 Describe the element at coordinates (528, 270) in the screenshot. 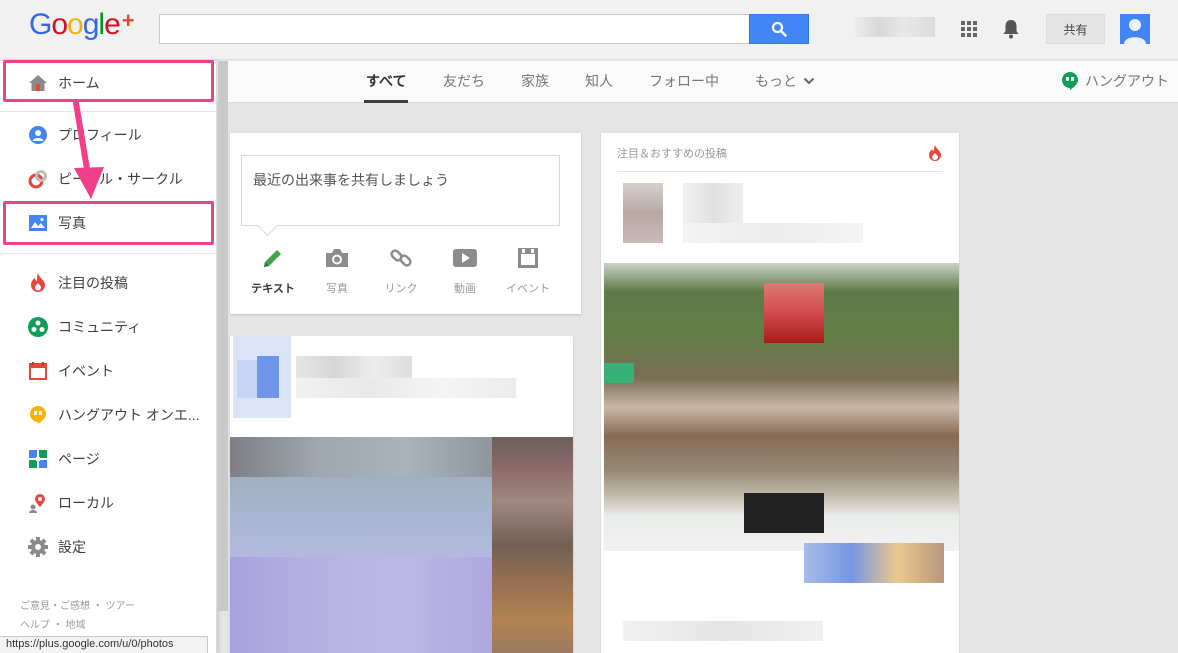

I see `share-event-button: イベント` at that location.